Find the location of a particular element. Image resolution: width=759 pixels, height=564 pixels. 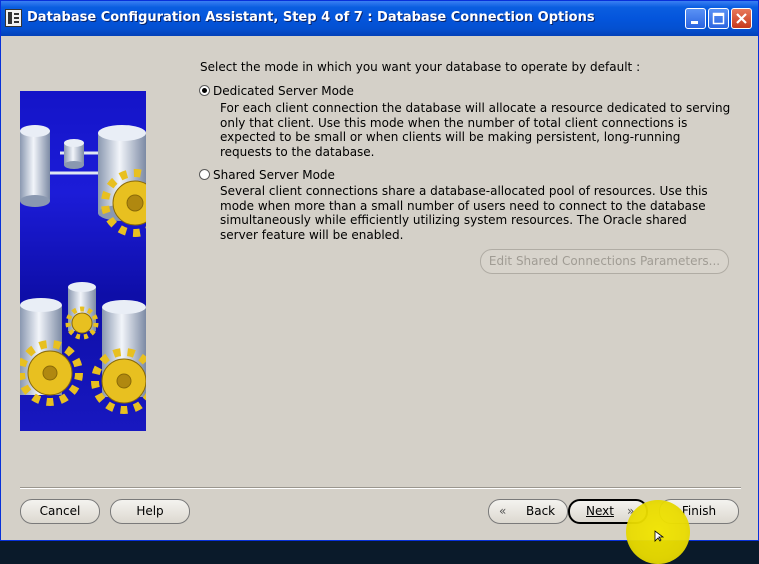

next-label: Next is located at coordinates (600, 511).